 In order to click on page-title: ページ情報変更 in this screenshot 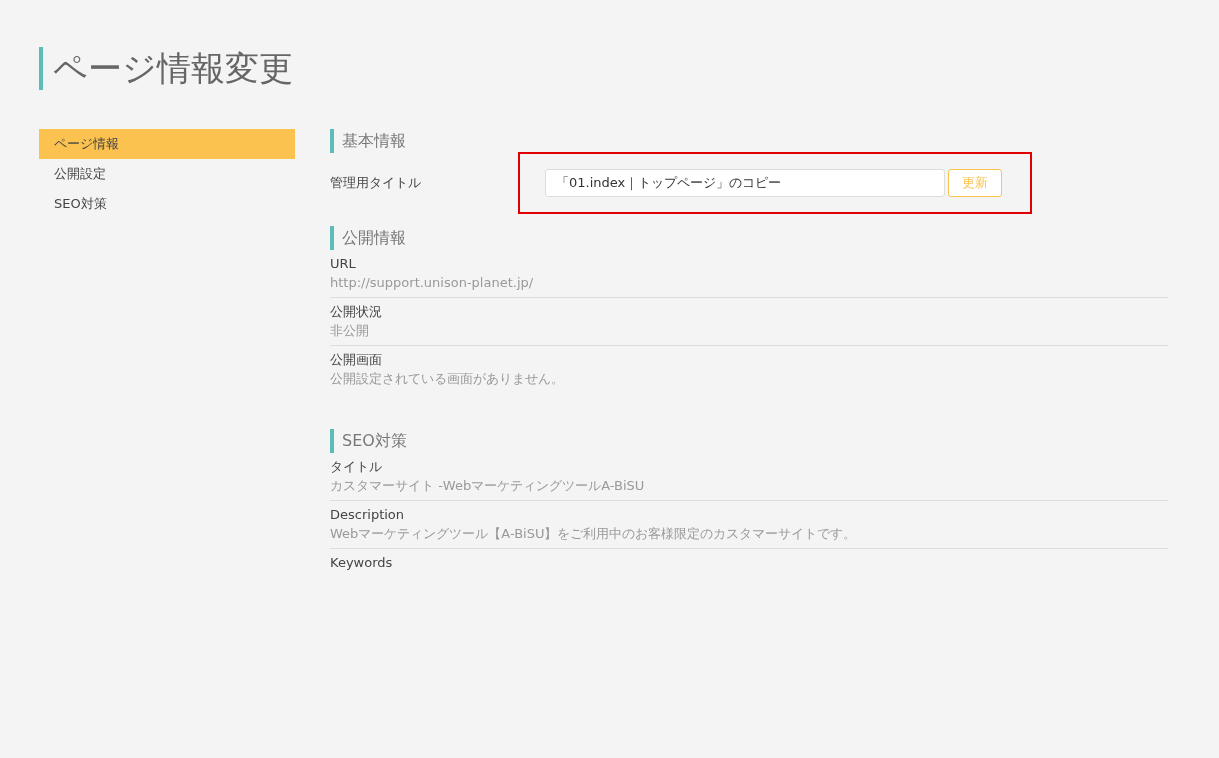, I will do `click(603, 68)`.